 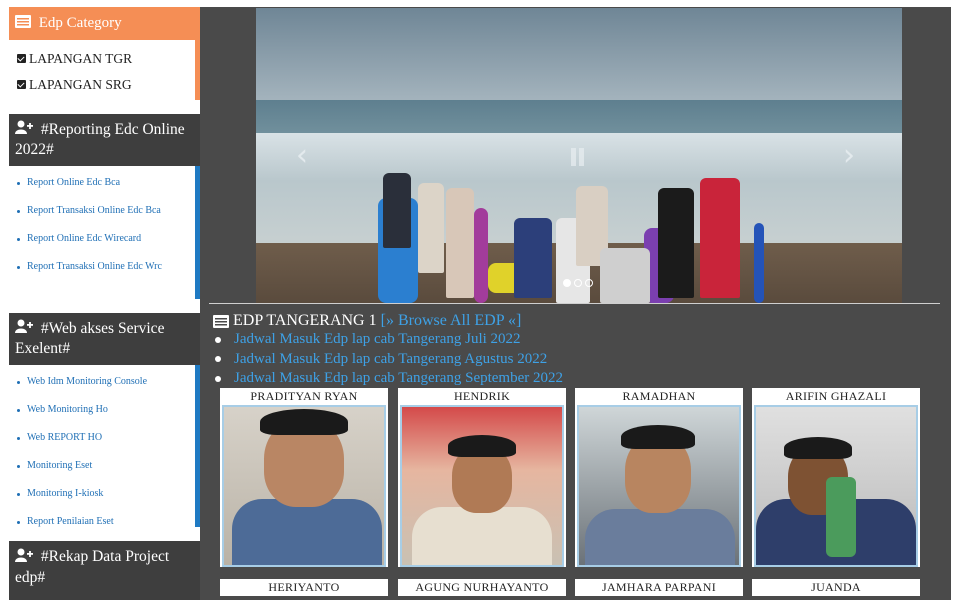 What do you see at coordinates (90, 339) in the screenshot?
I see `web-akses-panel-title: #Web akses Service Exelent#` at bounding box center [90, 339].